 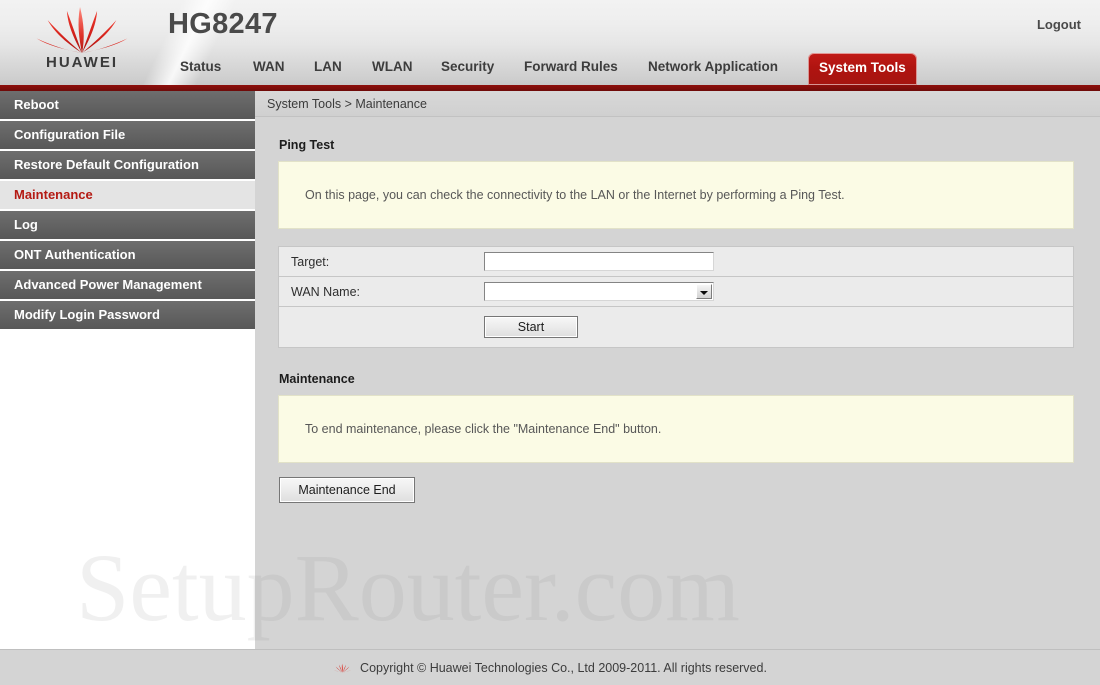 What do you see at coordinates (127, 135) in the screenshot?
I see `sidebar-item-configuration-file: Configuration File` at bounding box center [127, 135].